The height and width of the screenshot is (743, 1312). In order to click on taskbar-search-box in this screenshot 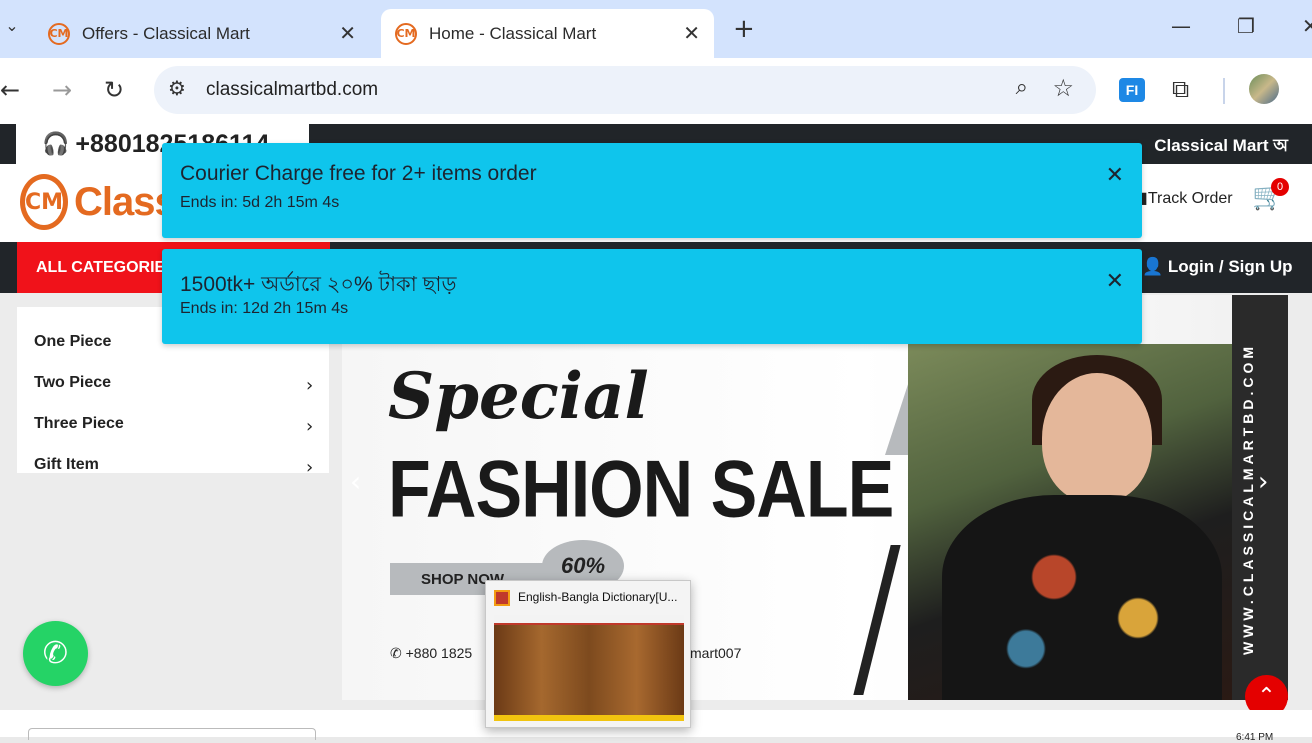, I will do `click(172, 734)`.